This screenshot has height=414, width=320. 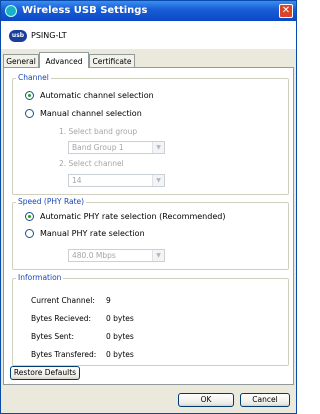 What do you see at coordinates (63, 300) in the screenshot?
I see `info-key: Current Channel:` at bounding box center [63, 300].